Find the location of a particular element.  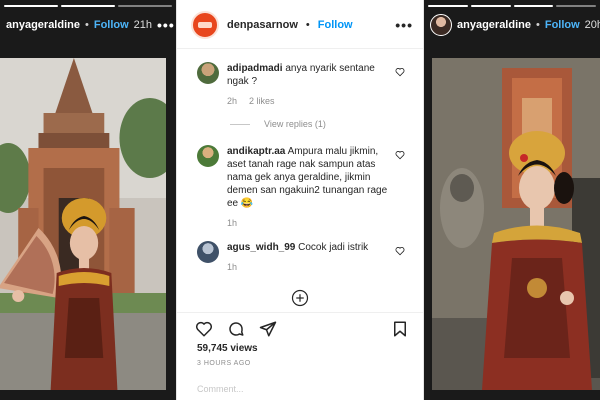

post-username: denpasarnow is located at coordinates (262, 25).